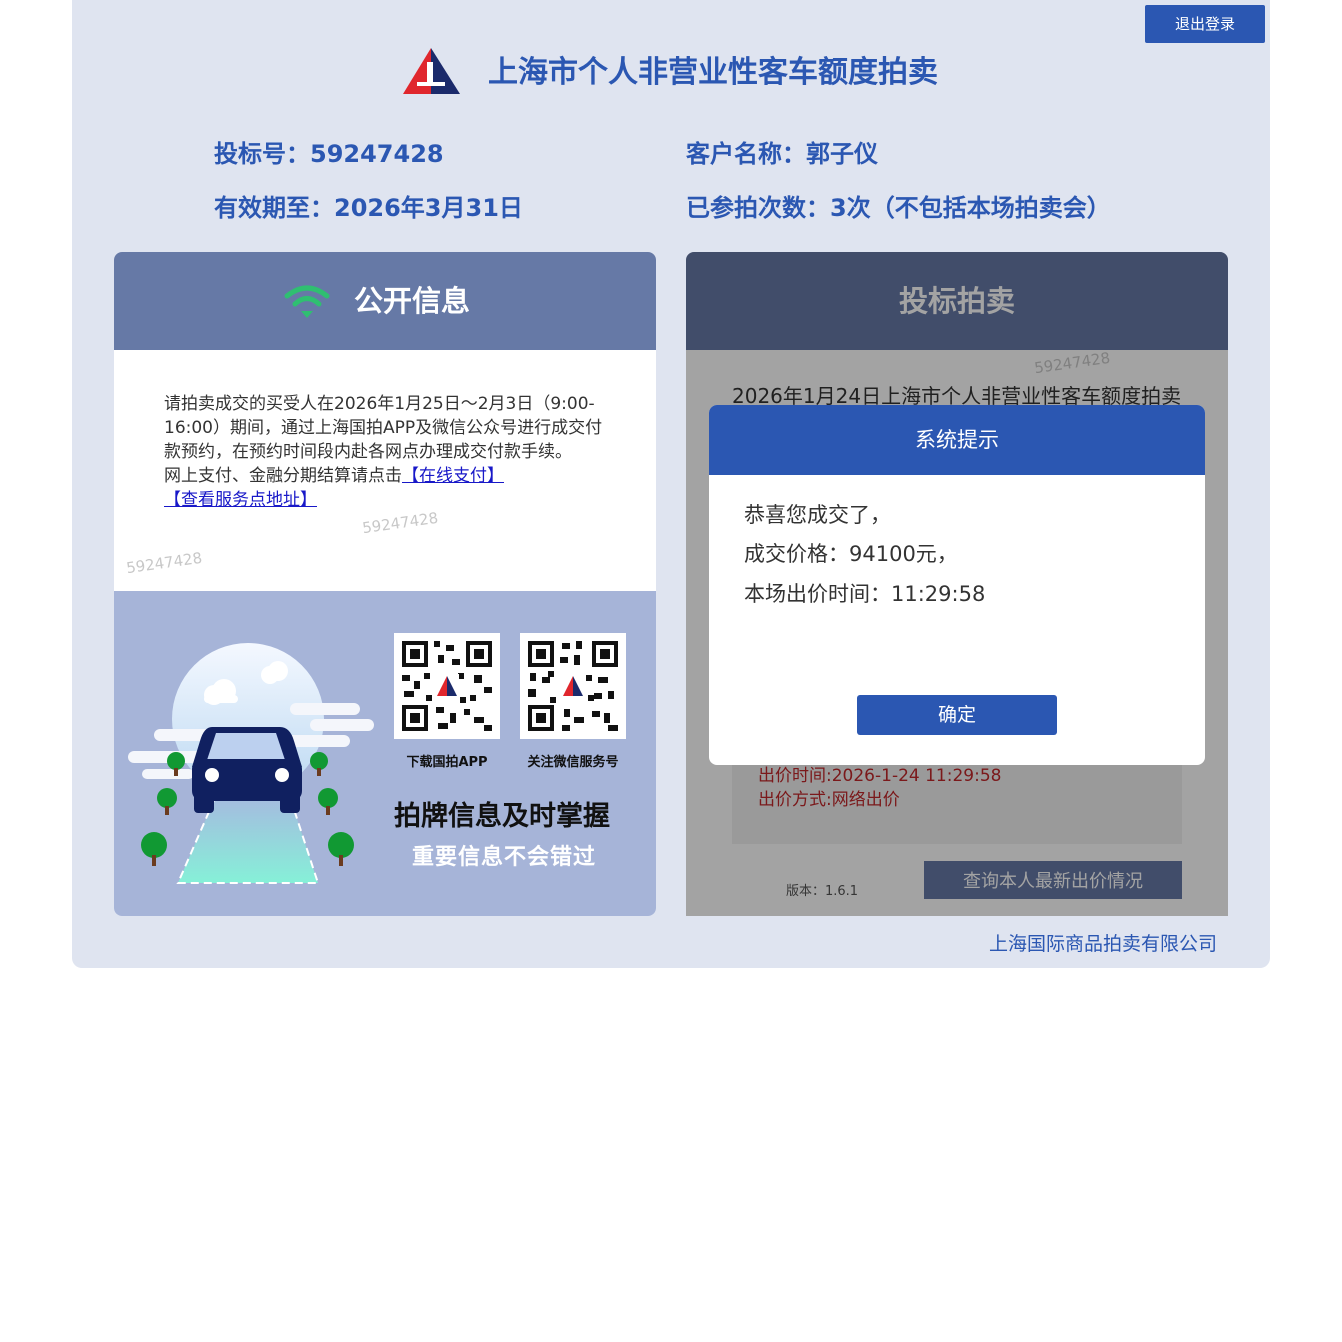  What do you see at coordinates (713, 72) in the screenshot?
I see `page-title: 上海市个人非营业性客车额度拍卖` at bounding box center [713, 72].